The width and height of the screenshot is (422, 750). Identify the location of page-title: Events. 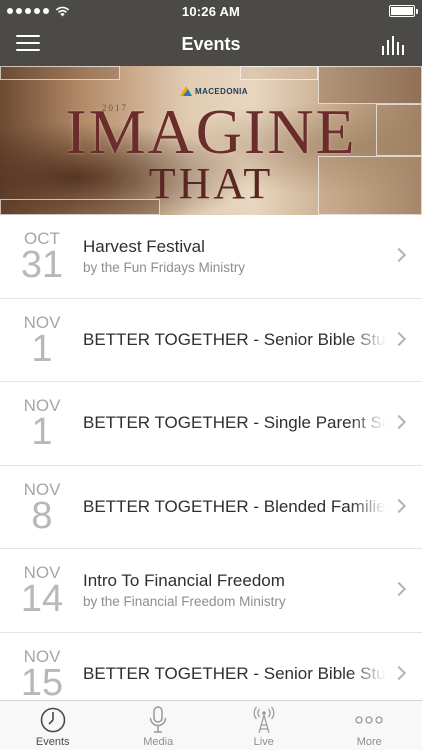
(211, 43).